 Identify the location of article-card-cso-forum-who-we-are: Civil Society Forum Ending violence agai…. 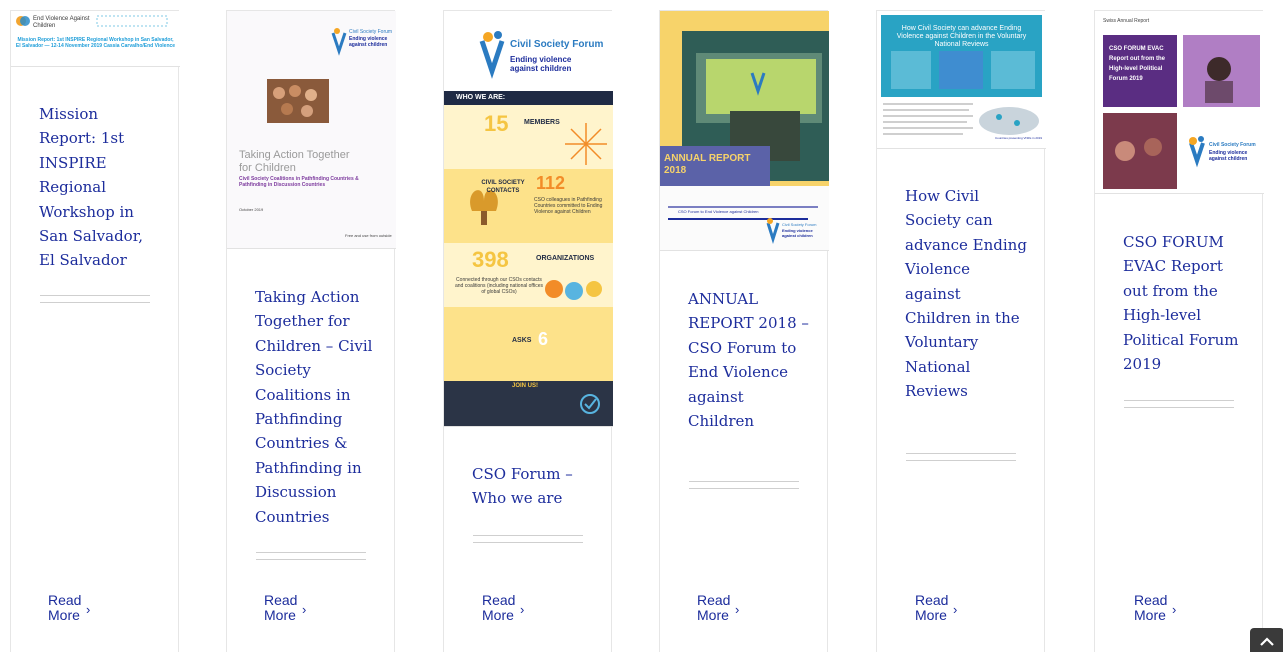
(528, 331).